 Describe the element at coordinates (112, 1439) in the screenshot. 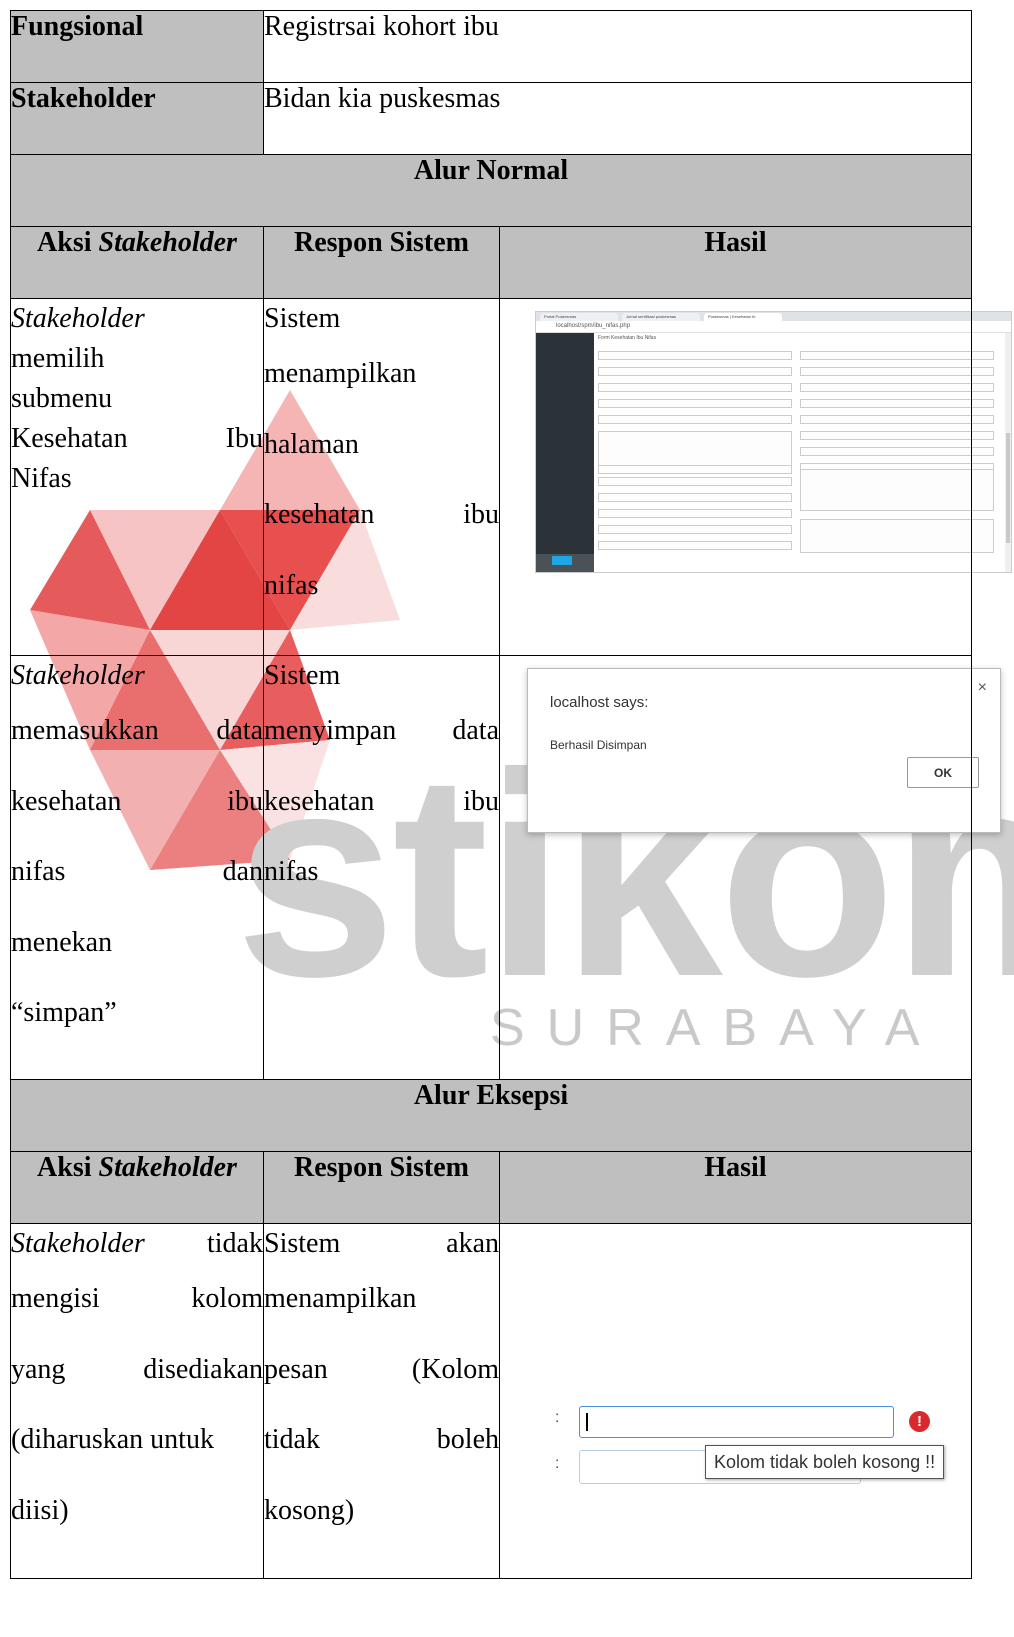

I see `aksi-line: (diharuskan untuk` at that location.